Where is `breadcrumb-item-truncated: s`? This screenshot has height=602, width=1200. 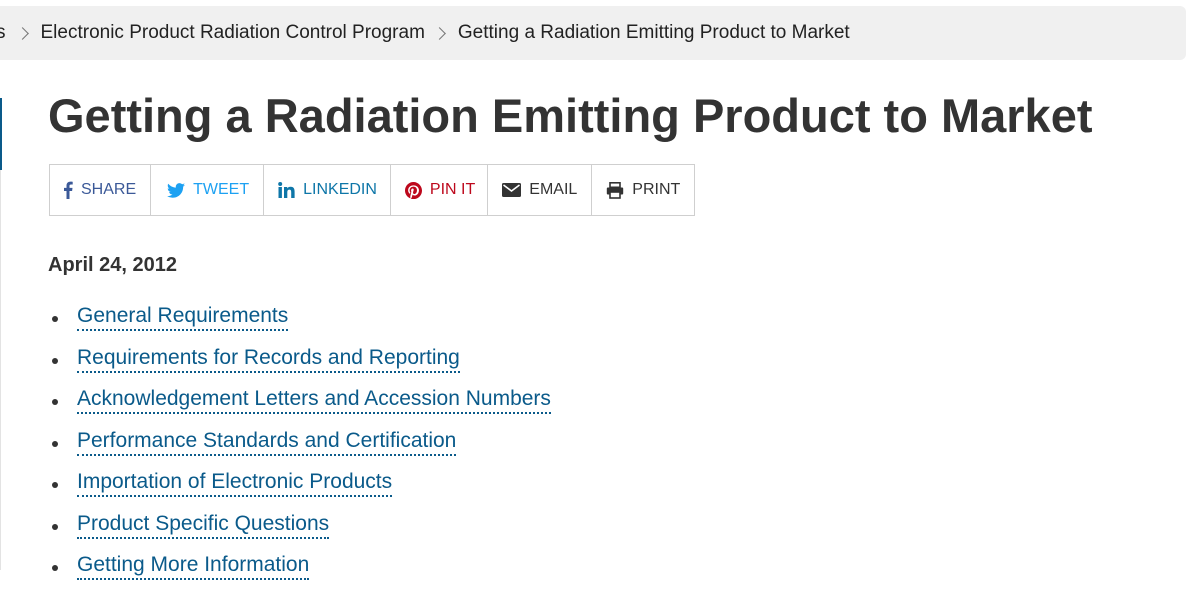
breadcrumb-item-truncated: s is located at coordinates (3, 33).